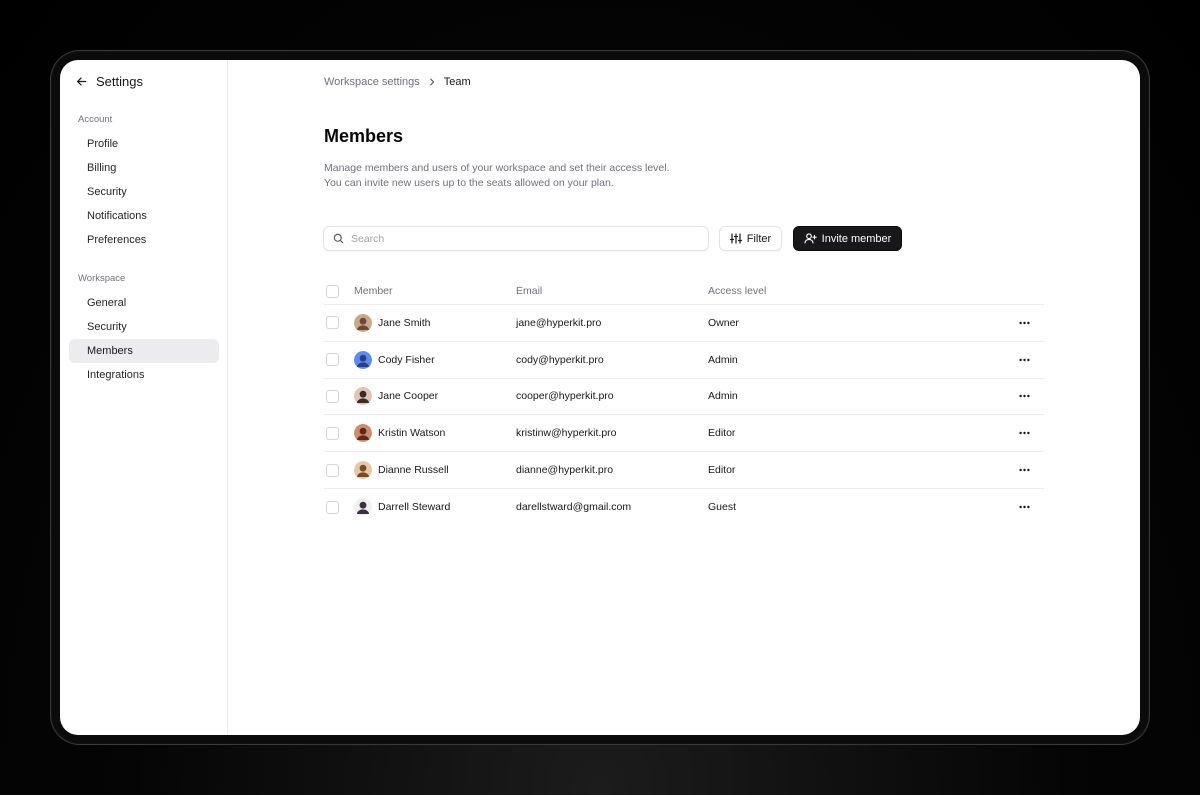 The image size is (1200, 795). What do you see at coordinates (565, 396) in the screenshot?
I see `member-email: cooper@hyperkit.pro` at bounding box center [565, 396].